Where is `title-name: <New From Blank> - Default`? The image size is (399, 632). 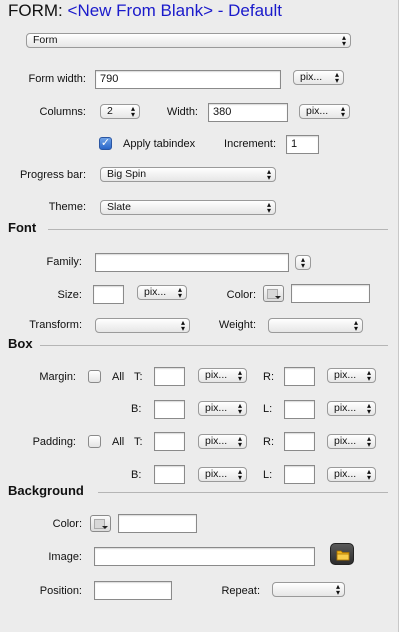 title-name: <New From Blank> - Default is located at coordinates (174, 10).